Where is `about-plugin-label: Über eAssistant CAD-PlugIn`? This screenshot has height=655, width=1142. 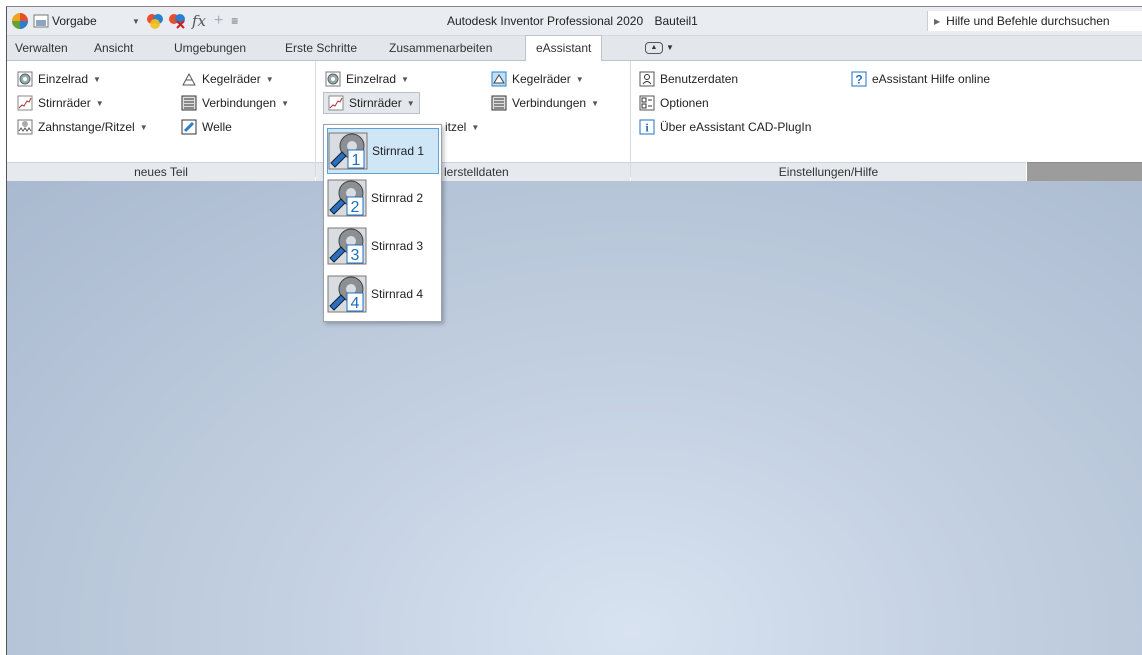 about-plugin-label: Über eAssistant CAD-PlugIn is located at coordinates (736, 127).